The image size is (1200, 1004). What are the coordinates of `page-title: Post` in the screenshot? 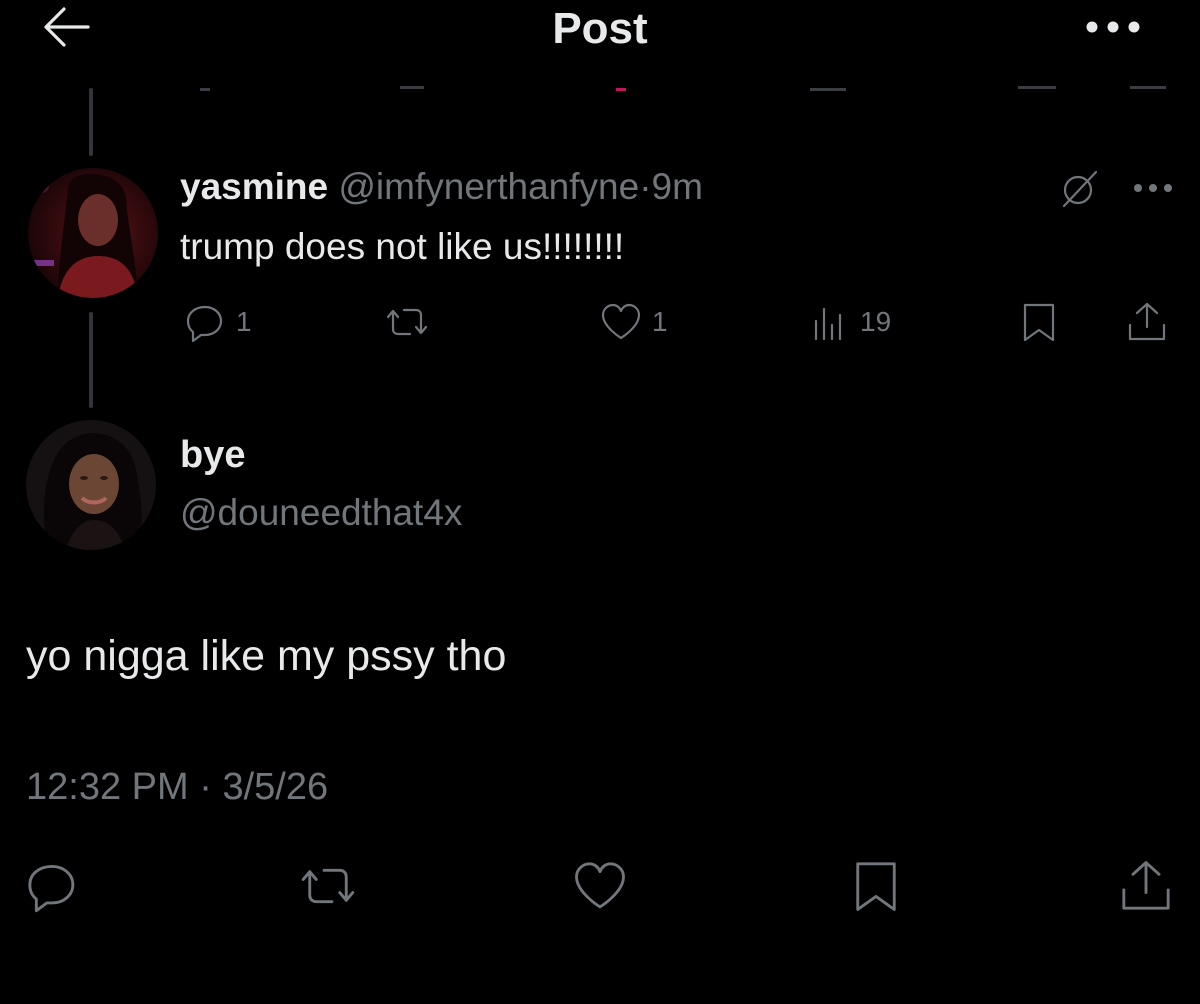 It's located at (600, 28).